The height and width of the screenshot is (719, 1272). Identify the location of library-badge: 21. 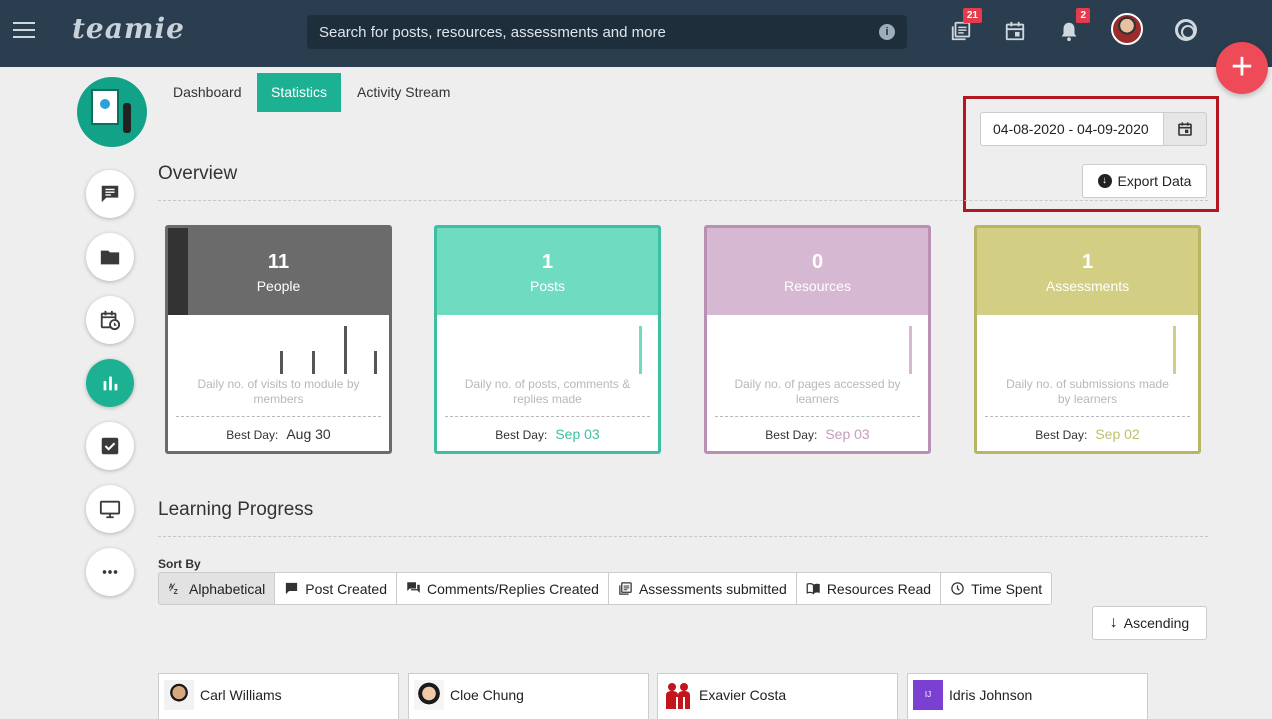
(972, 15).